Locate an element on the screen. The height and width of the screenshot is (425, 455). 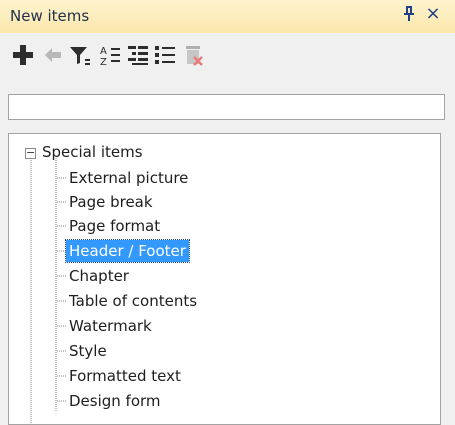
tree-item-formatted-text: Formatted text is located at coordinates (125, 376).